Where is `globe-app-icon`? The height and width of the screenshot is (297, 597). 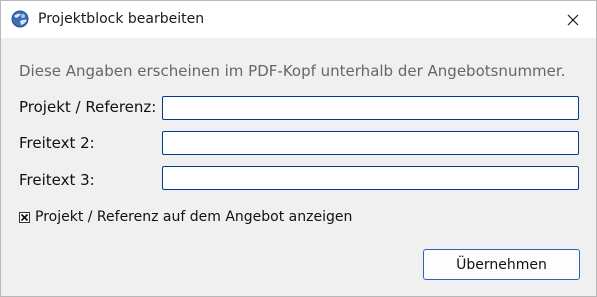 globe-app-icon is located at coordinates (20, 19).